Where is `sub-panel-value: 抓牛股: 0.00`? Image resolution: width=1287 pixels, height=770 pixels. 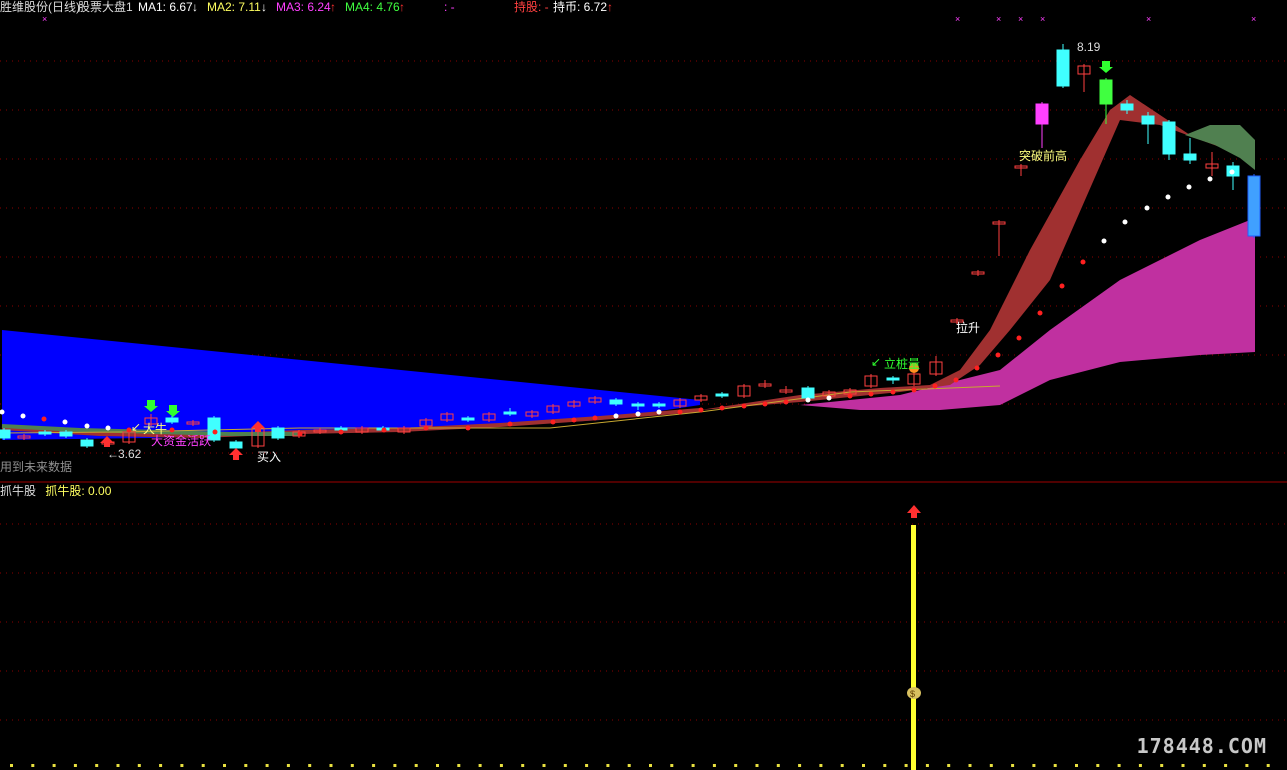
sub-panel-value: 抓牛股: 0.00 is located at coordinates (78, 491).